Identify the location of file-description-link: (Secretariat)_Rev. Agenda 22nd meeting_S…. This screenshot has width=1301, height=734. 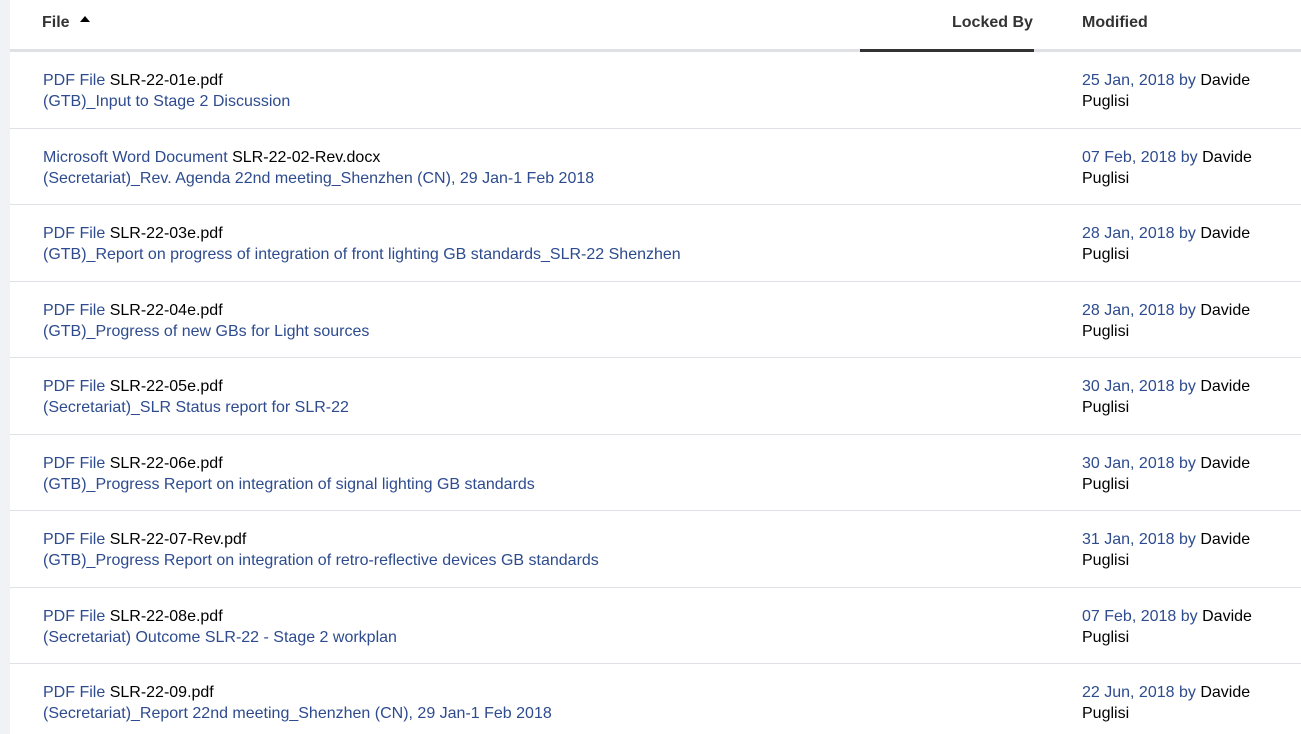
(318, 178).